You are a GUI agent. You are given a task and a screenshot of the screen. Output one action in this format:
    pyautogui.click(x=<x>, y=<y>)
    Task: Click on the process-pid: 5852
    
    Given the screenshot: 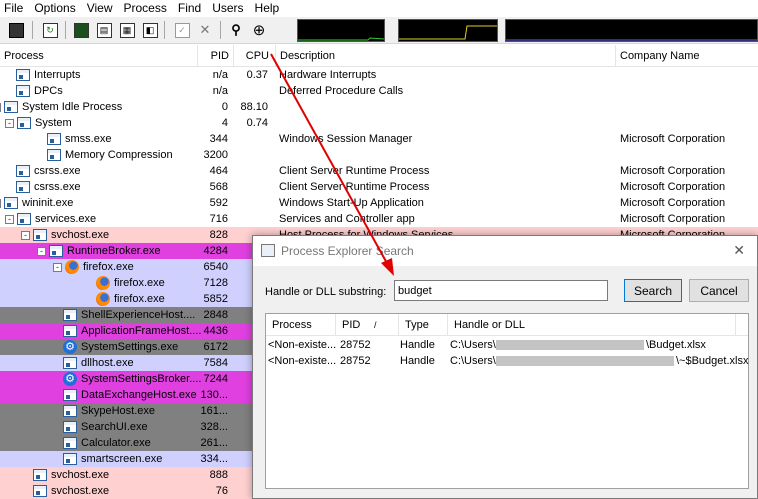 What is the action you would take?
    pyautogui.click(x=215, y=299)
    